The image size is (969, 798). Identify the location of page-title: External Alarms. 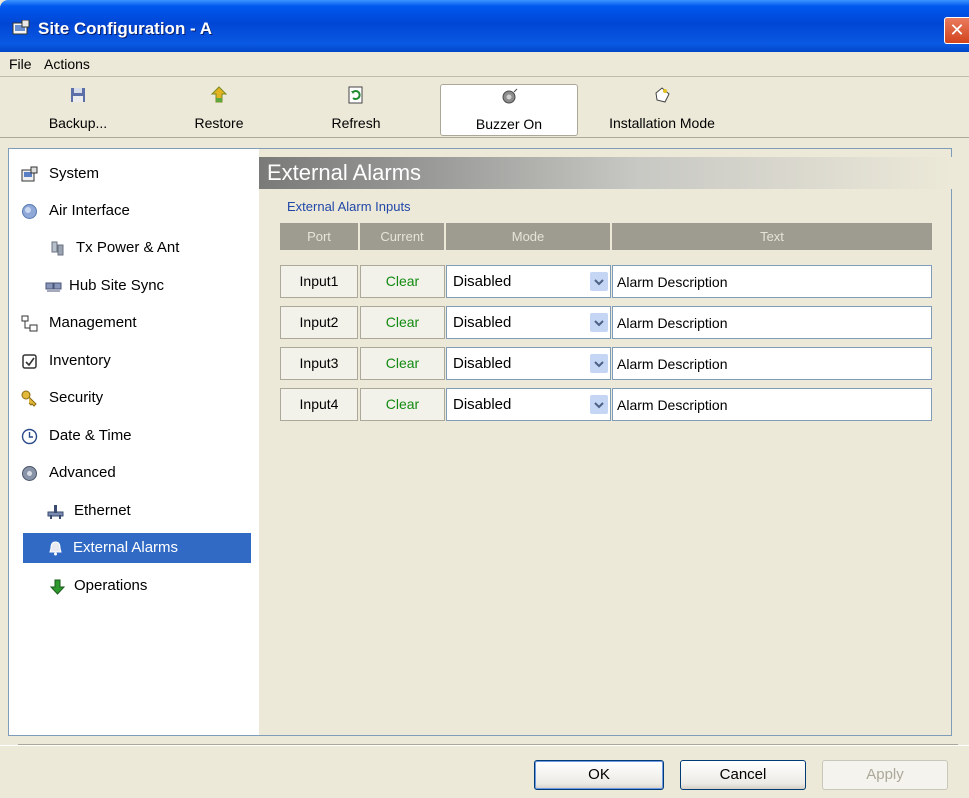
(605, 173).